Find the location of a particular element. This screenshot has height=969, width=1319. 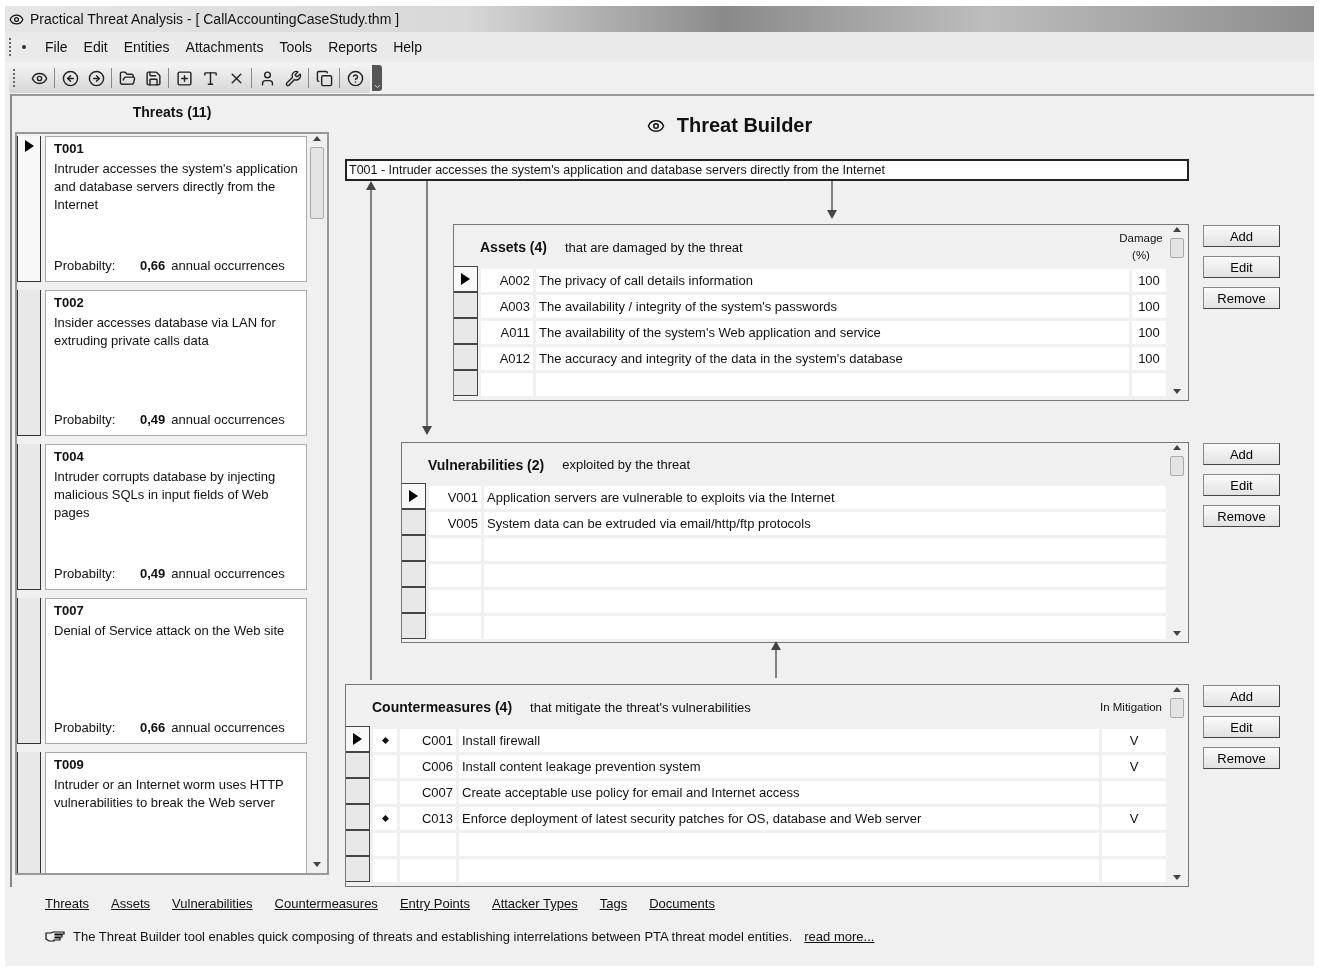

menu-item: Help is located at coordinates (407, 47).